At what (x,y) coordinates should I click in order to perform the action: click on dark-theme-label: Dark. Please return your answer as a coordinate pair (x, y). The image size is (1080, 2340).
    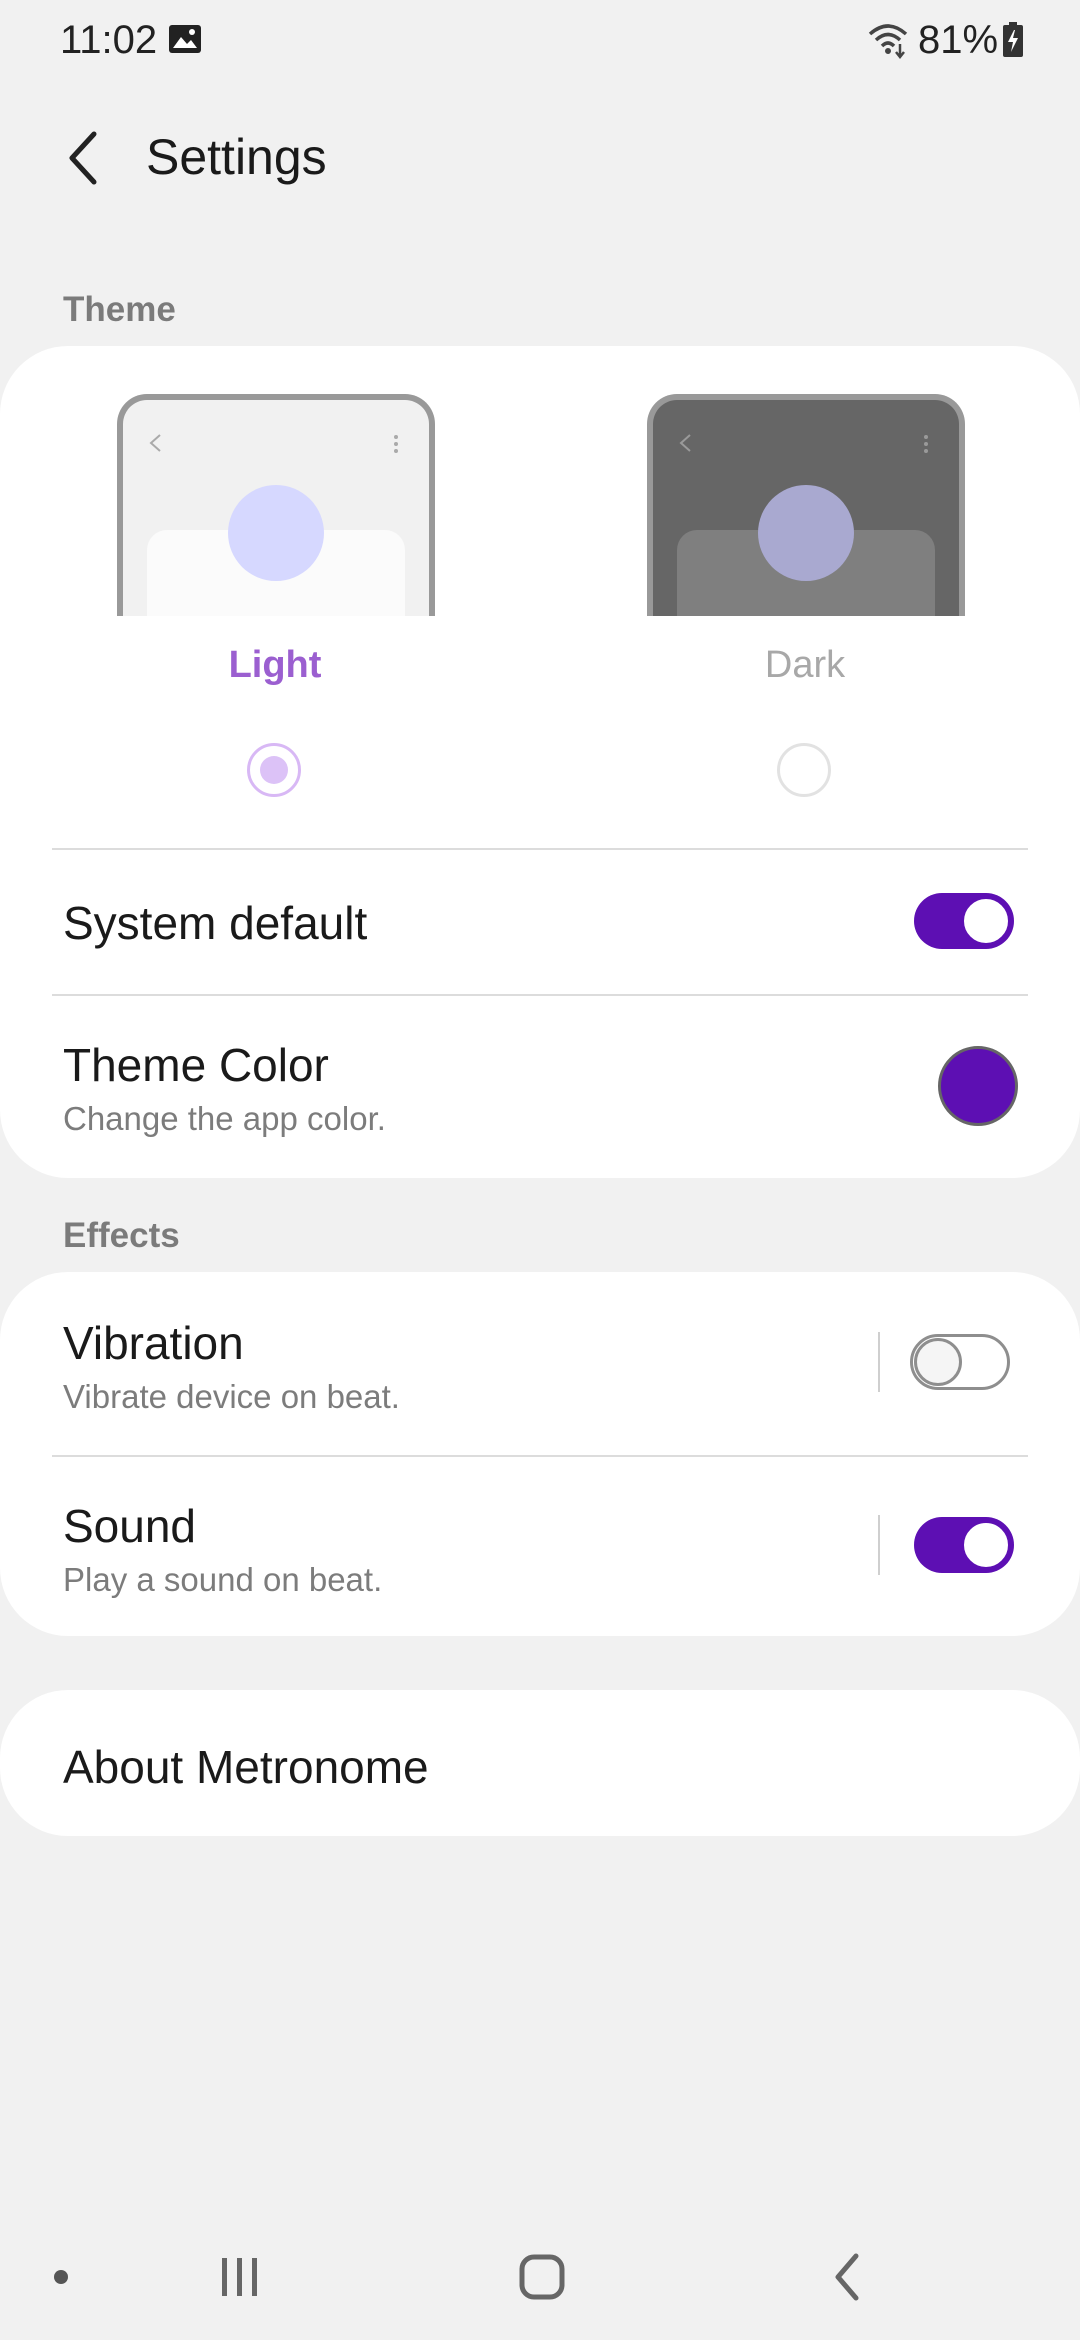
    Looking at the image, I should click on (805, 665).